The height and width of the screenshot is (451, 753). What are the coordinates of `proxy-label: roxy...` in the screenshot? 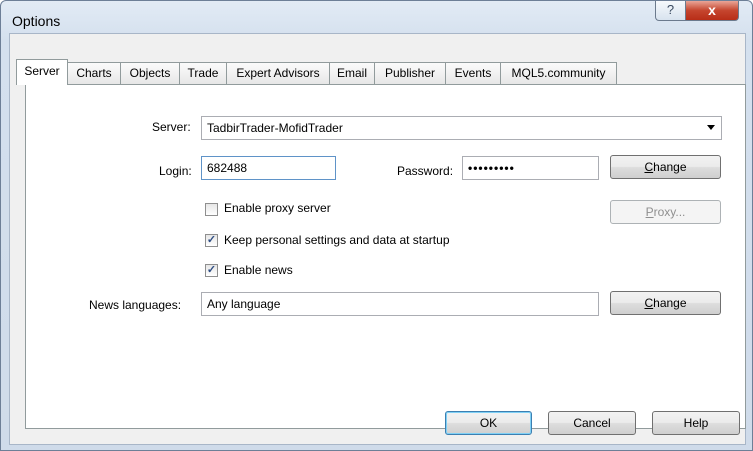 It's located at (669, 212).